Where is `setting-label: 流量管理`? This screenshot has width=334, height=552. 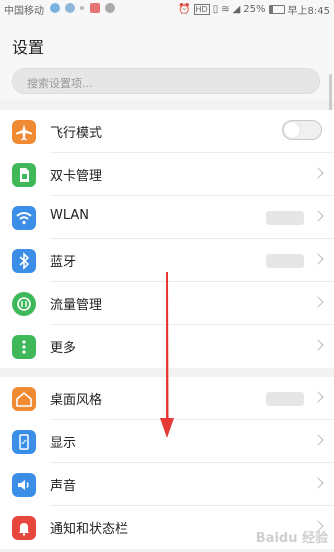 setting-label: 流量管理 is located at coordinates (76, 305).